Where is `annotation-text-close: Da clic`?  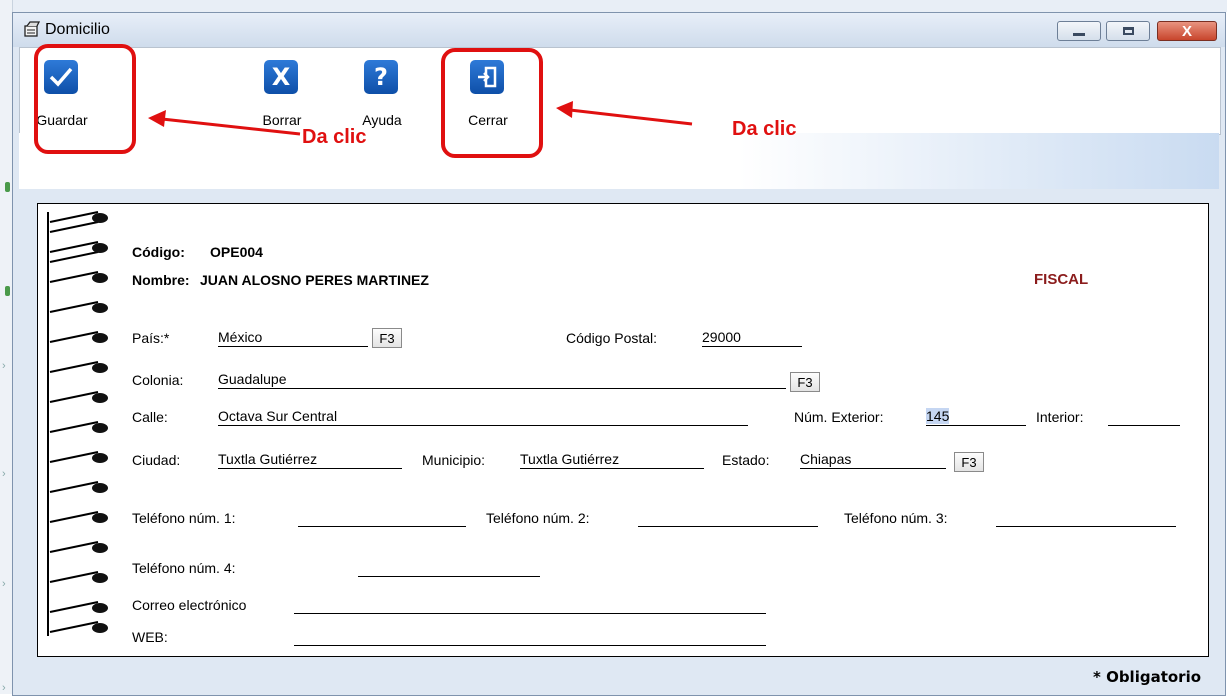 annotation-text-close: Da clic is located at coordinates (764, 129).